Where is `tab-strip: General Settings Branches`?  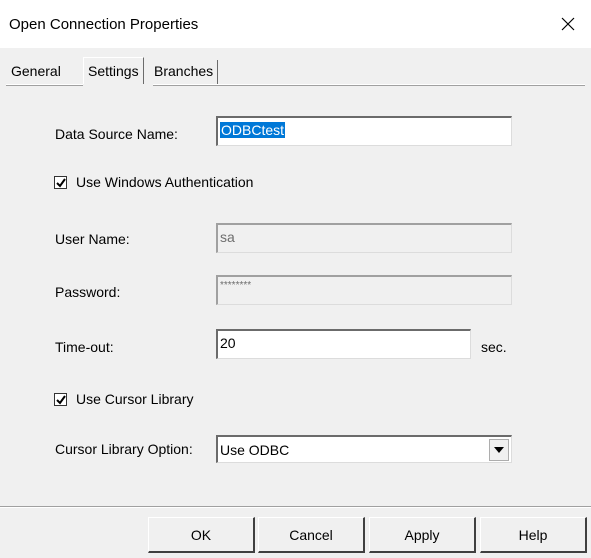 tab-strip: General Settings Branches is located at coordinates (295, 66).